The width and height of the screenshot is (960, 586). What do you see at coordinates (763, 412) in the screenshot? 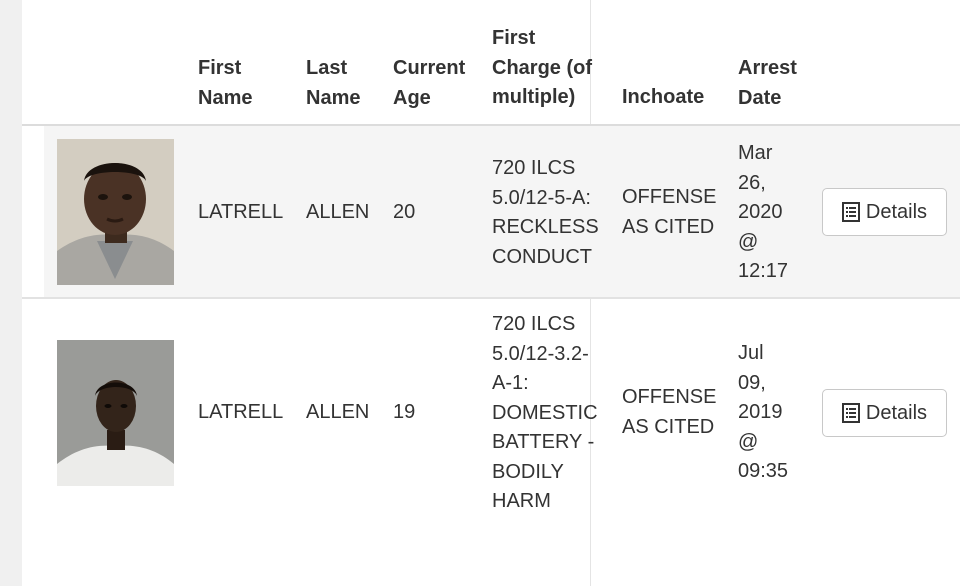
I see `cell-arrest-date: Jul 09, 2019 @ 09:35` at bounding box center [763, 412].